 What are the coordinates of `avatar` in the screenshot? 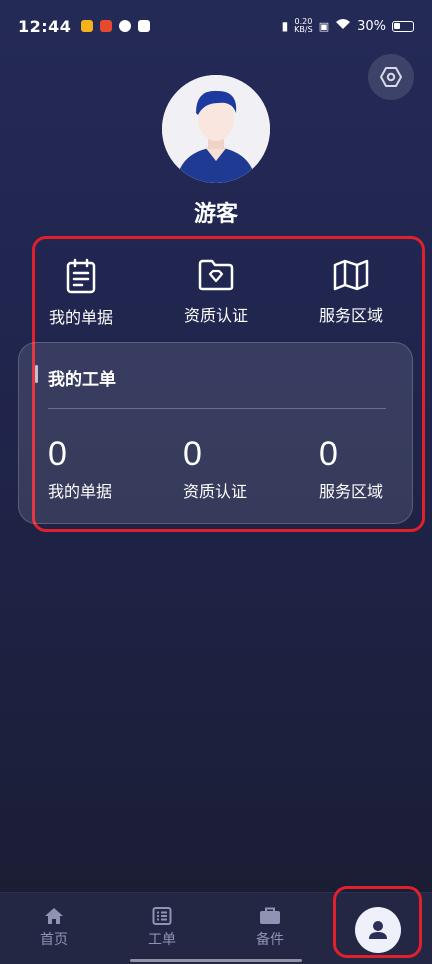 It's located at (216, 129).